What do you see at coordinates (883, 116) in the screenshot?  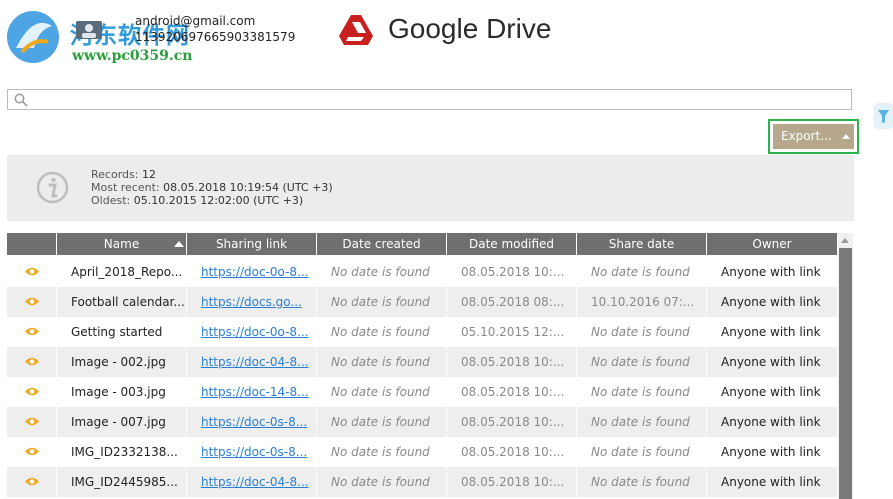 I see `filter-icon` at bounding box center [883, 116].